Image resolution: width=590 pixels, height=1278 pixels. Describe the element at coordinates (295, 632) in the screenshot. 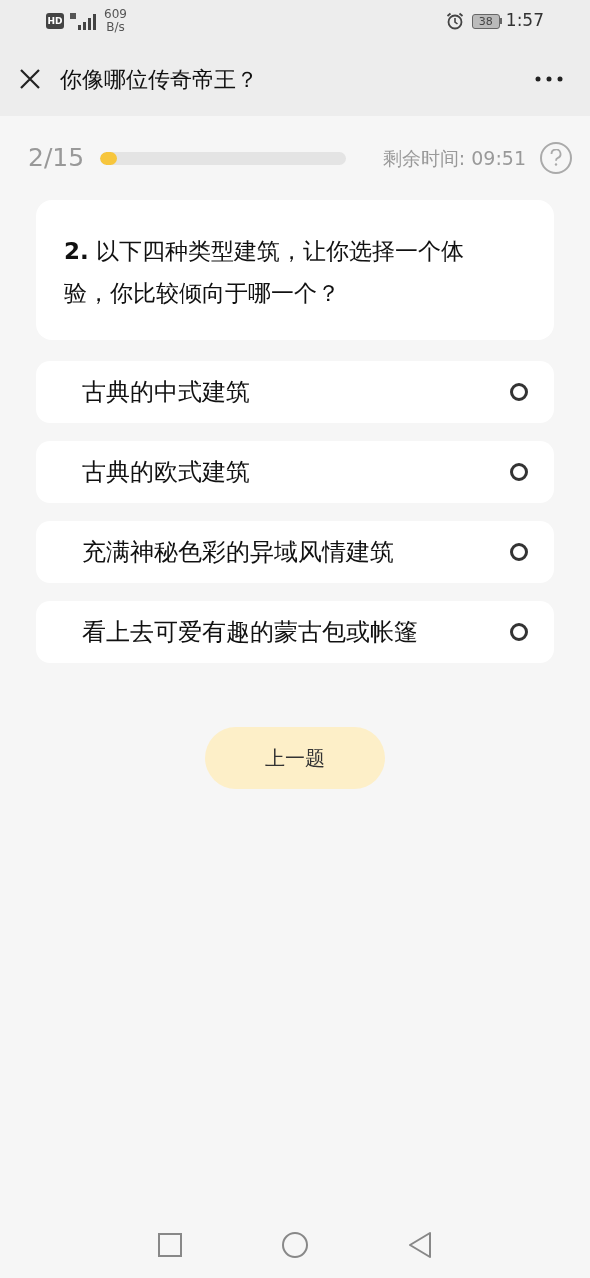

I see `answer-option: 看上去可爱有趣的蒙古包或帐篷` at that location.